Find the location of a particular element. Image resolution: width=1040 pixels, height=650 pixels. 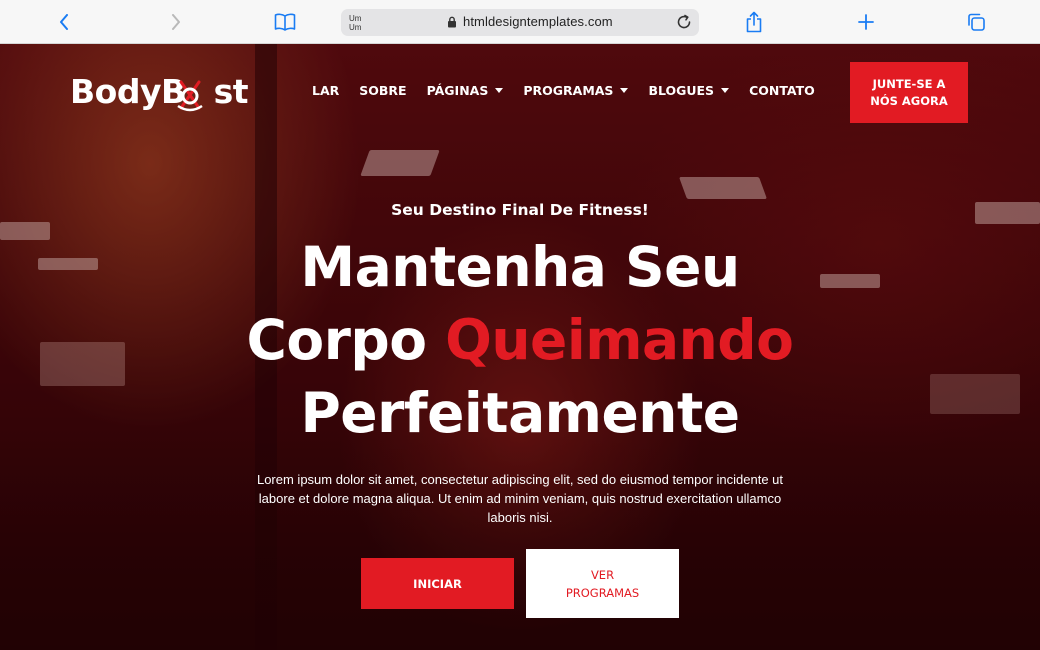

site-logo: BodyB st is located at coordinates (159, 91).